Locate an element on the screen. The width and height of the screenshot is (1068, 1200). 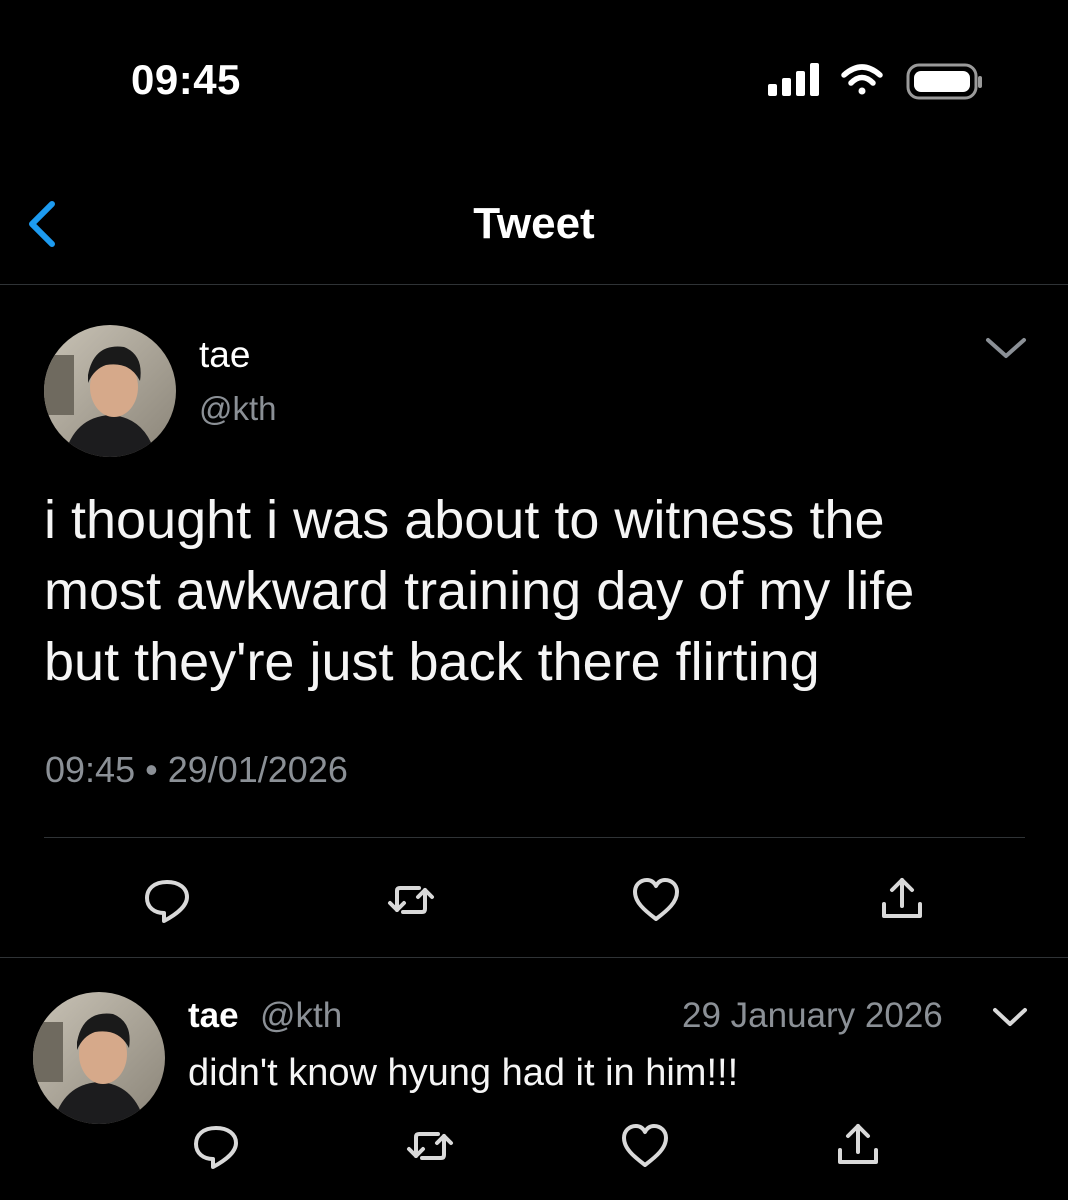
meta-divider is located at coordinates (534, 837).